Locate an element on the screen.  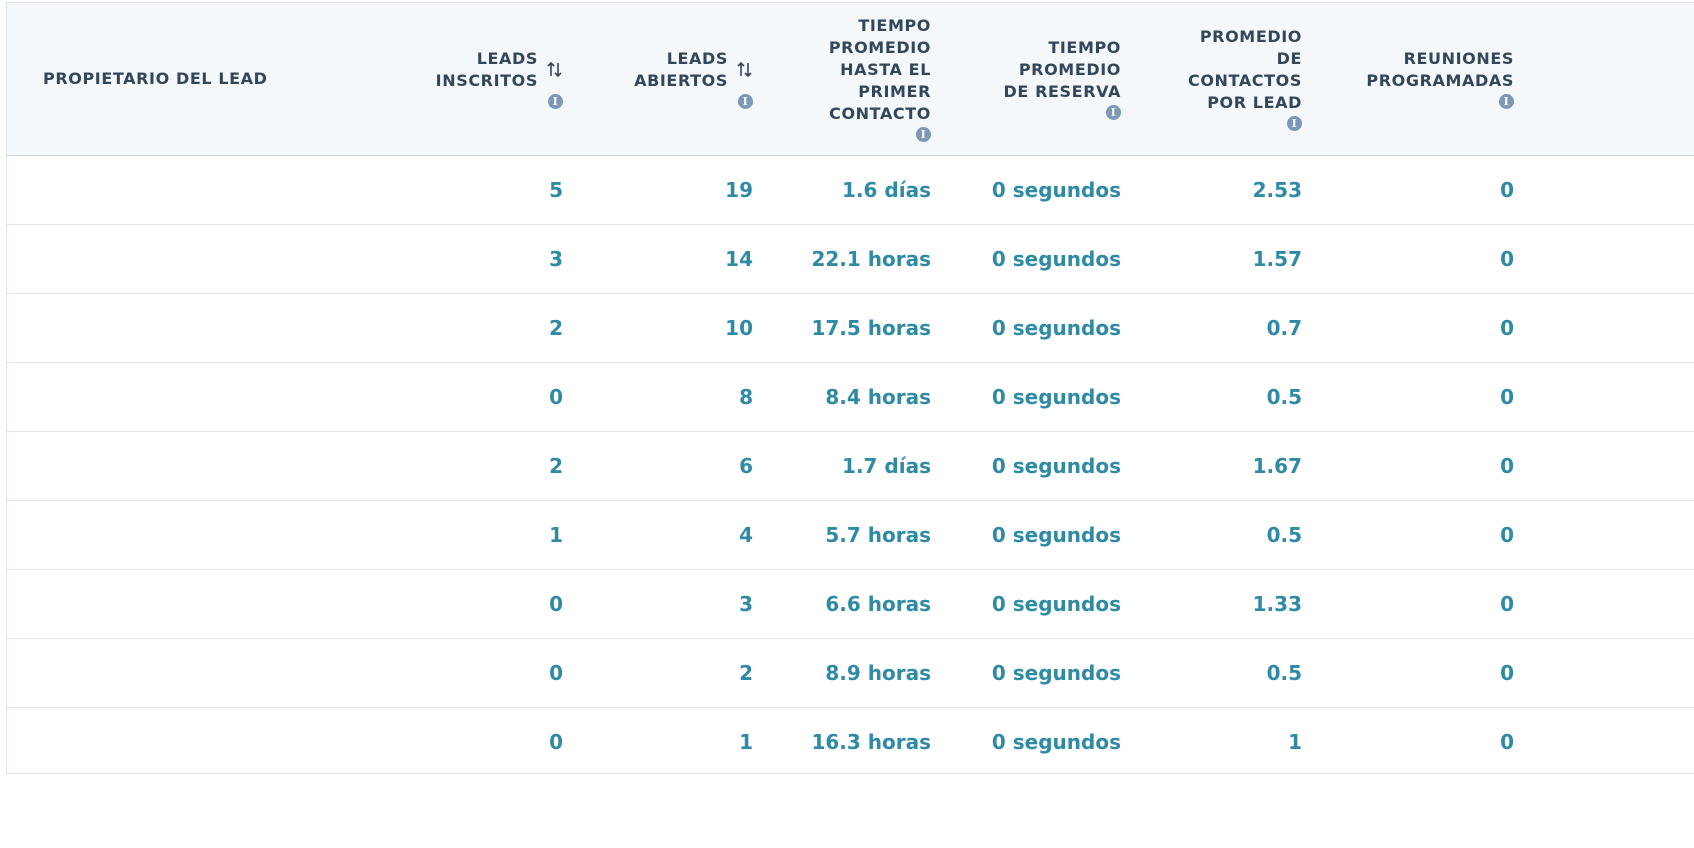
table-row: 1 4 5.7 horas 0 segundos 0.5 0 is located at coordinates (850, 535).